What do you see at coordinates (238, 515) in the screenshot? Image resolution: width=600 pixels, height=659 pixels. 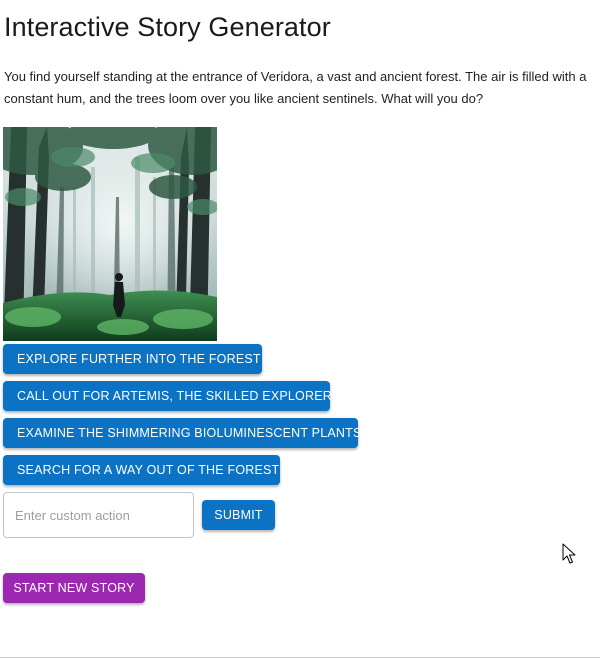 I see `submit-button: Submit` at bounding box center [238, 515].